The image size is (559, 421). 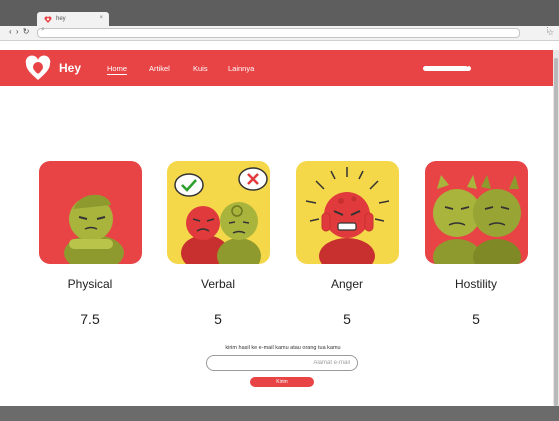 I want to click on nav-home: Home, so click(x=117, y=69).